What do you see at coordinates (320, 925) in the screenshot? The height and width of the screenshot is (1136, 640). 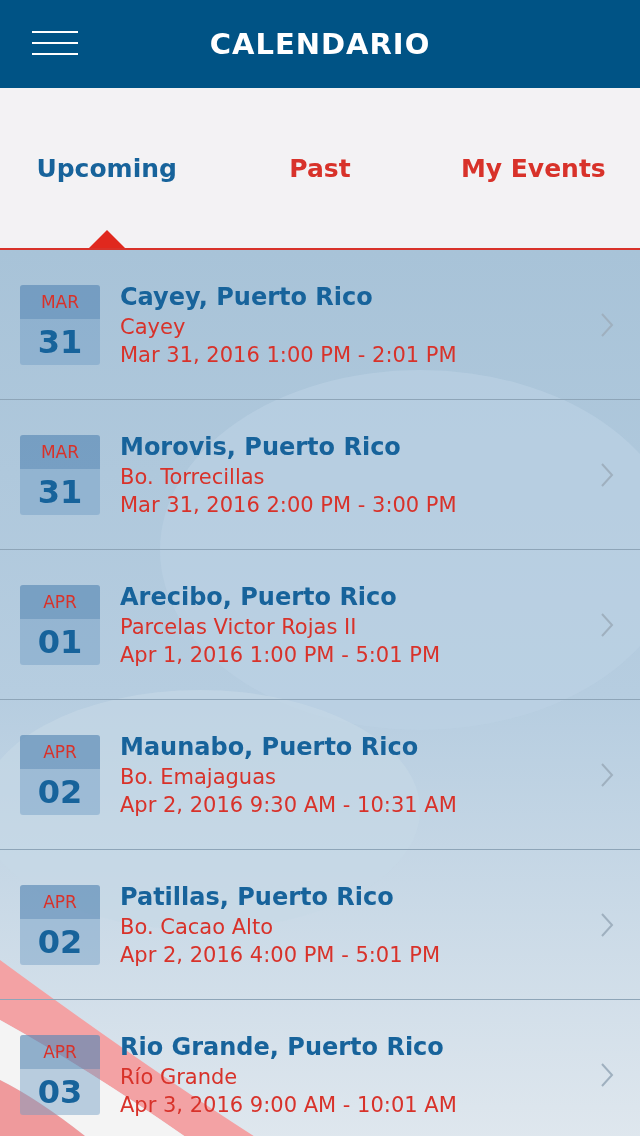 I see `event-row: APR 02 Patillas, Puerto Rico Bo. Cacao Alto Apr 2, 2016 4:00 PM - 5:01 PM` at bounding box center [320, 925].